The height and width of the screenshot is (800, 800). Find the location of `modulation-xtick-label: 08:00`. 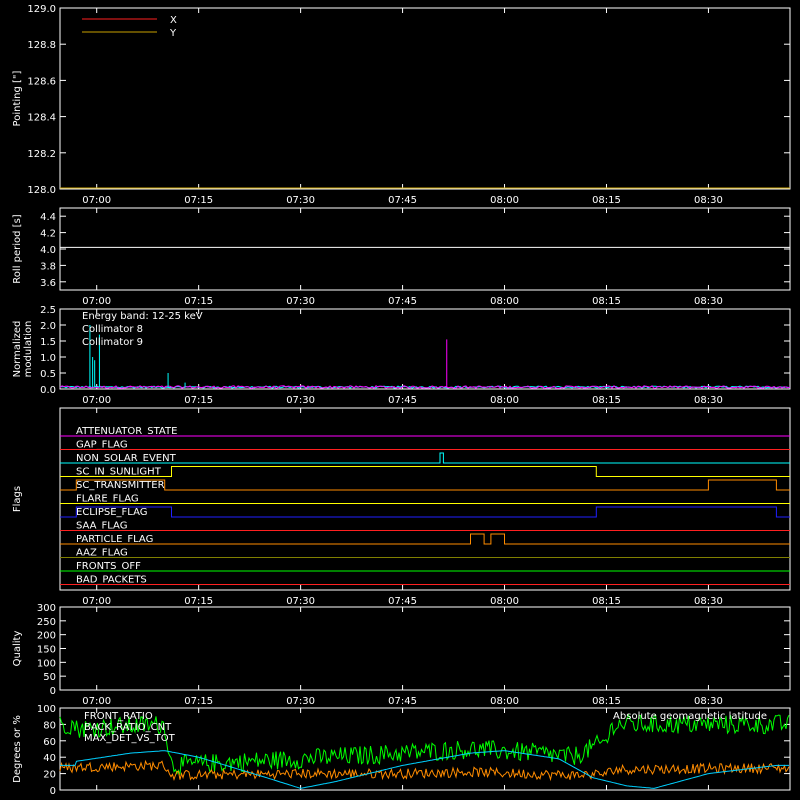

modulation-xtick-label: 08:00 is located at coordinates (504, 400).